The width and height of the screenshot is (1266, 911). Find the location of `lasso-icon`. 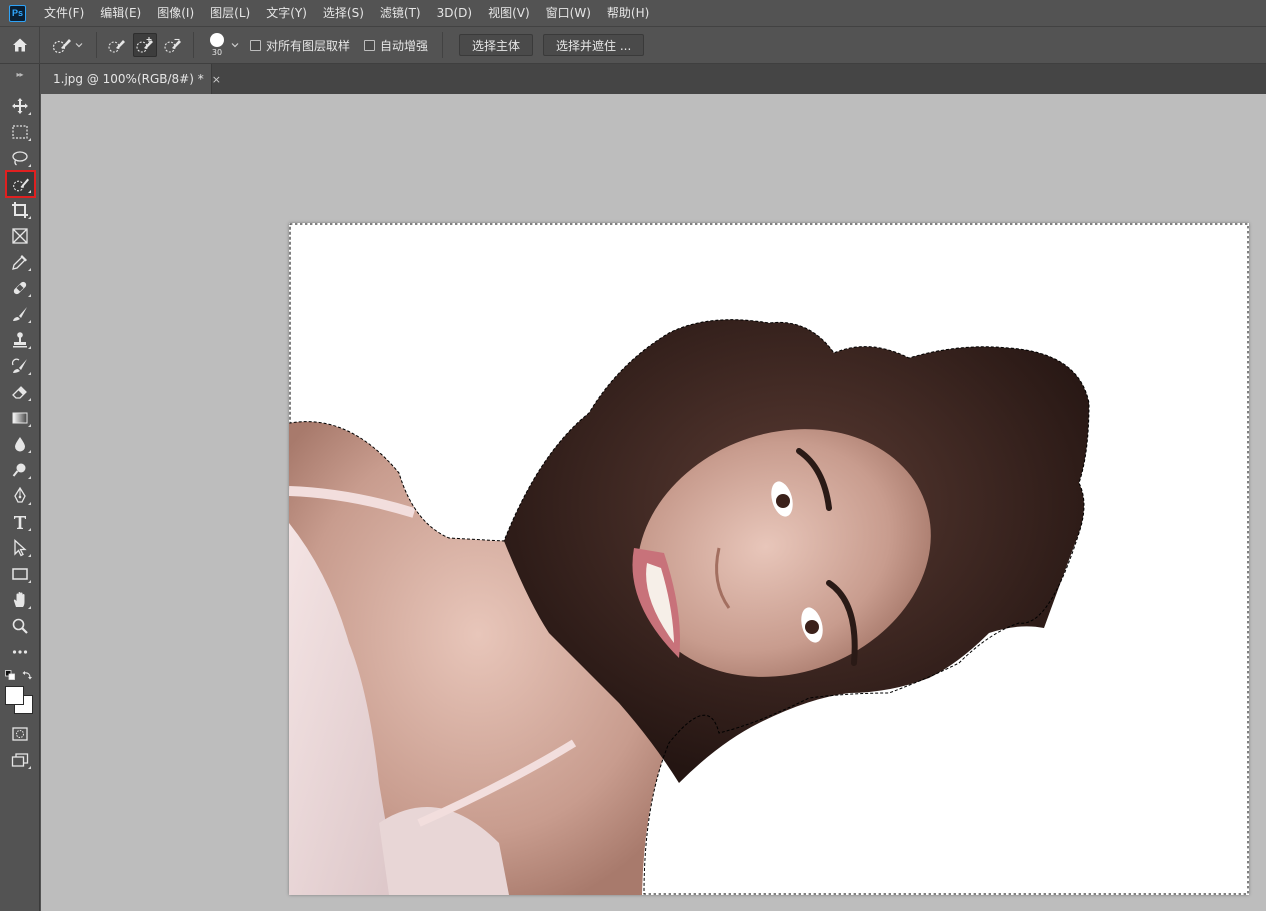

lasso-icon is located at coordinates (20, 158).